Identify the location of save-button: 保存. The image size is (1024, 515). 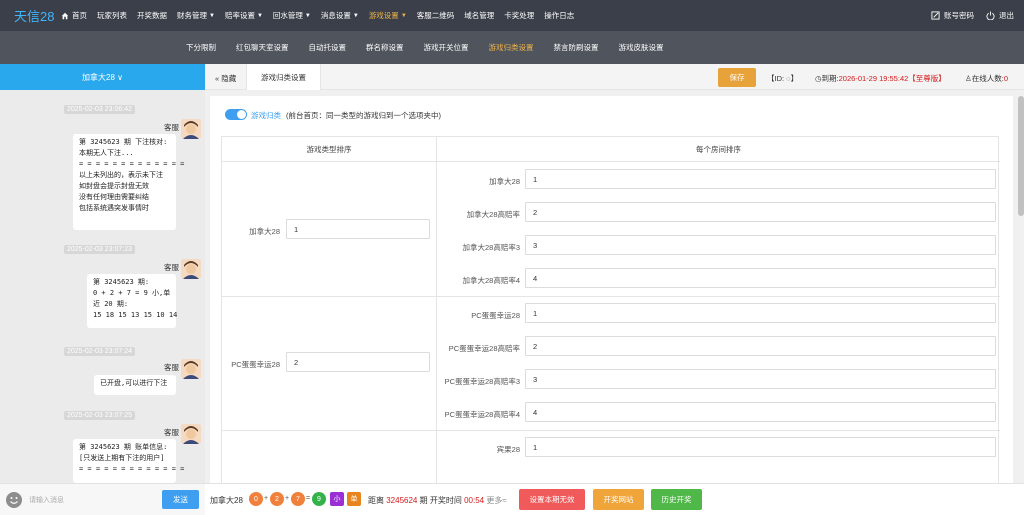
(737, 77).